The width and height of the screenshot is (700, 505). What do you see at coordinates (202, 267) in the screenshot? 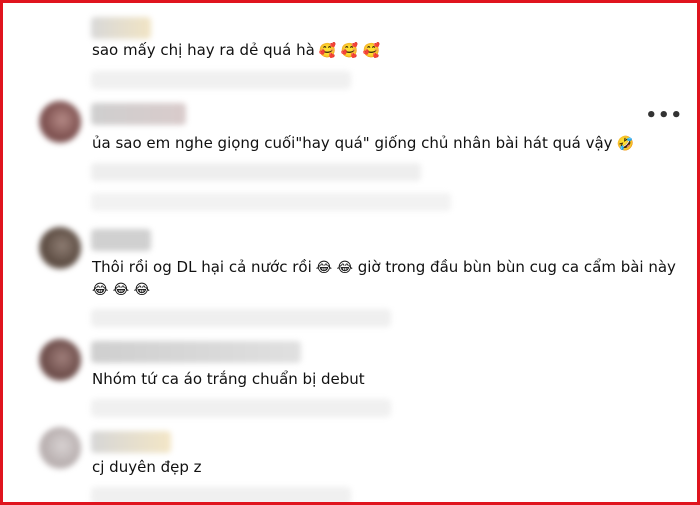
I see `comment-body: Thôi rồi og DL hại cả nước rồi` at bounding box center [202, 267].